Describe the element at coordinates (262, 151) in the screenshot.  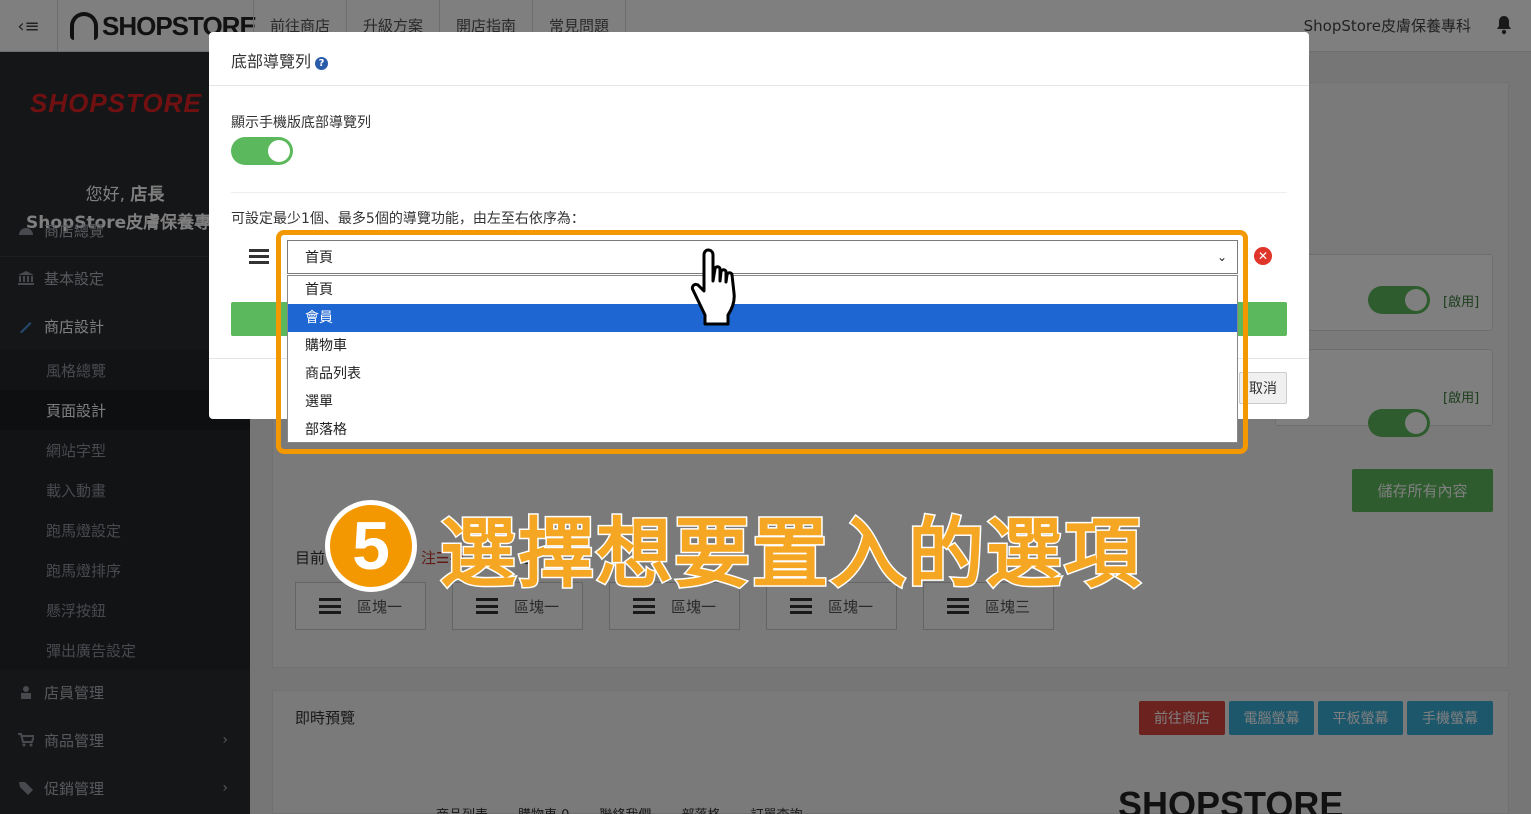
I see `mobile-bottom-nav-toggle` at that location.